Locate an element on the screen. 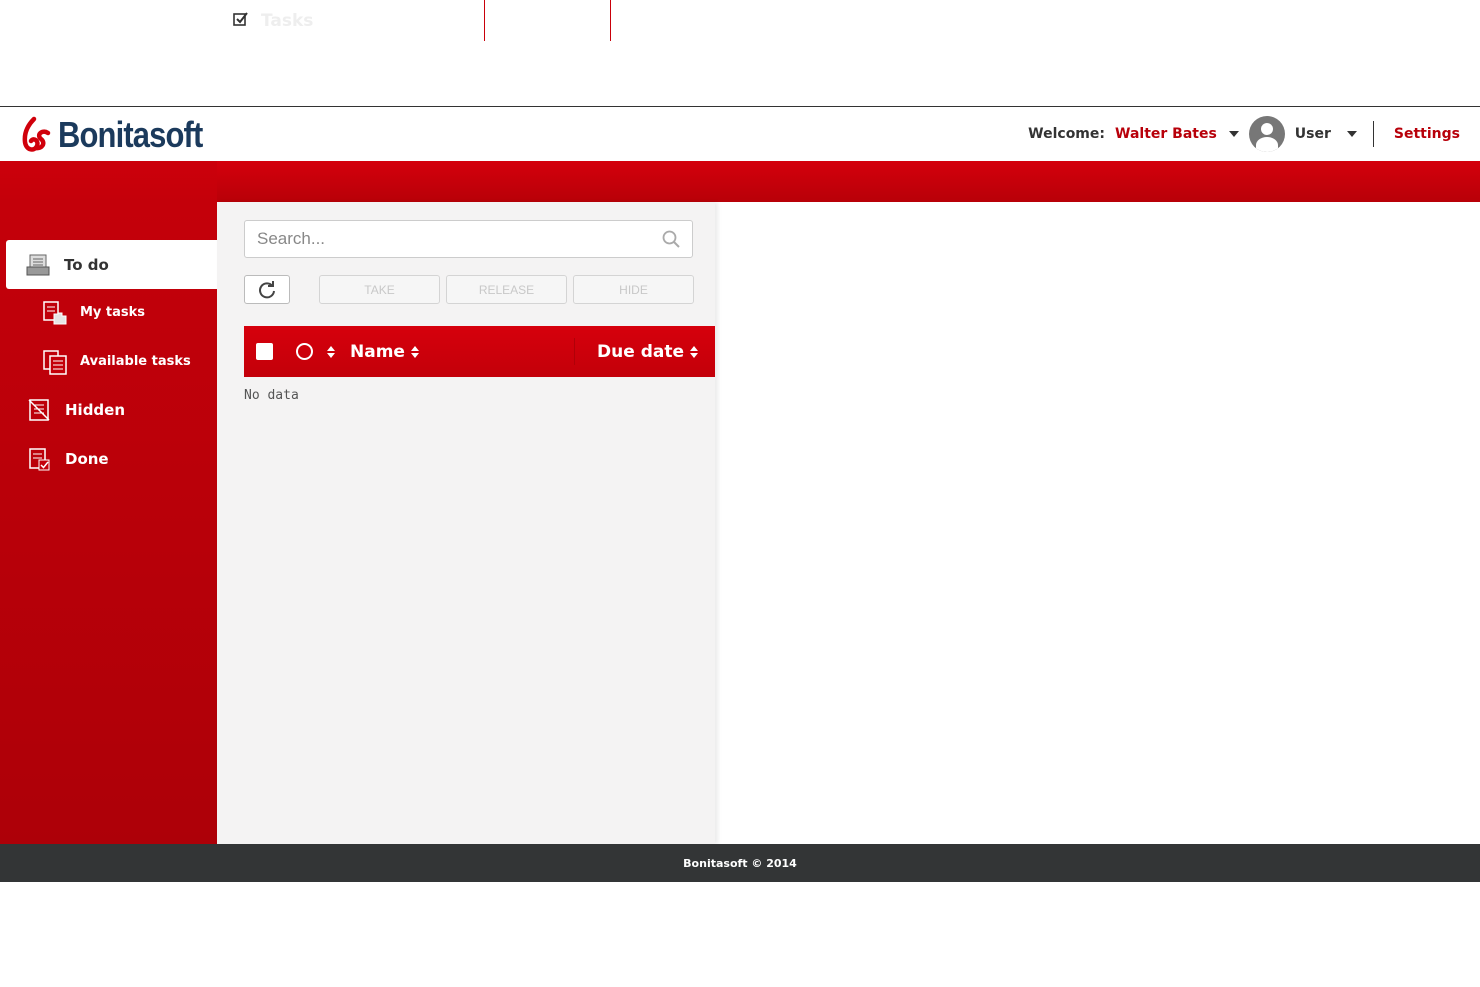 The image size is (1480, 987). footer-copyright: Bonitasoft © 2014 is located at coordinates (740, 863).